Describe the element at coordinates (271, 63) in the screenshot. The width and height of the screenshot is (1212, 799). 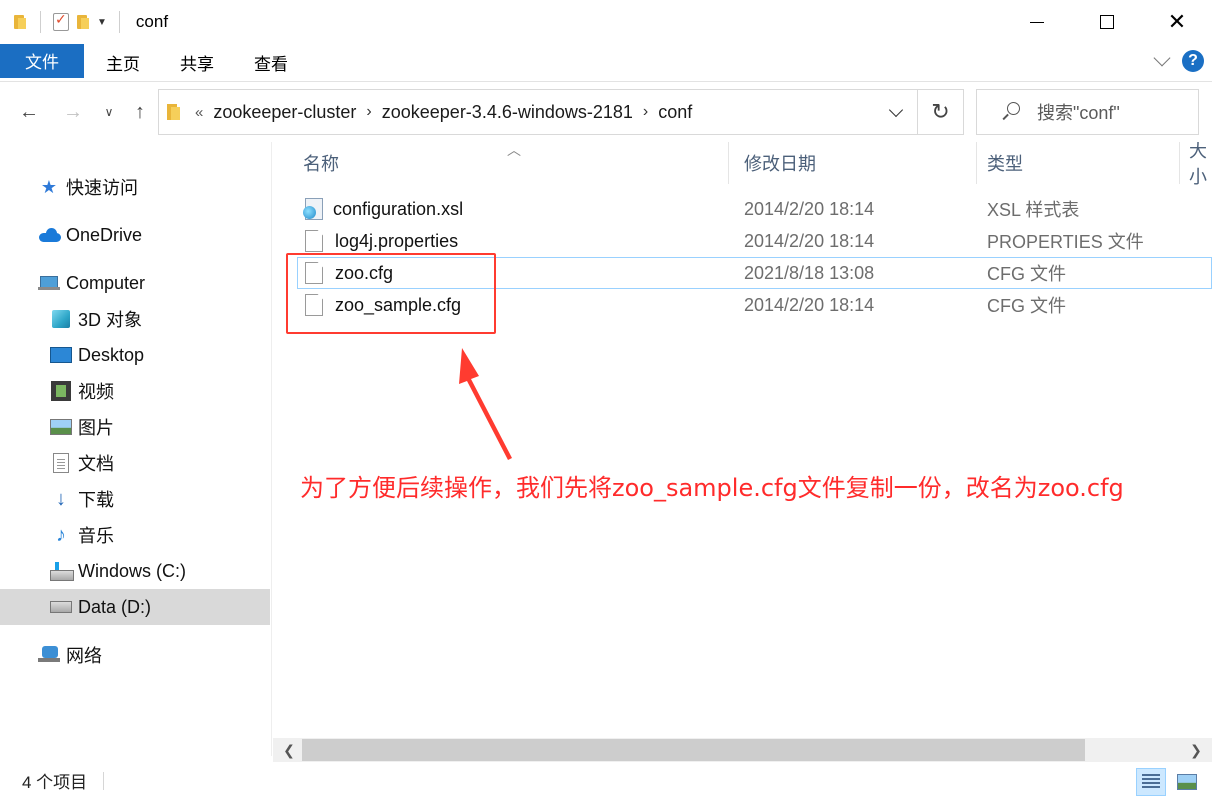
I see `tab-view: 查看` at that location.